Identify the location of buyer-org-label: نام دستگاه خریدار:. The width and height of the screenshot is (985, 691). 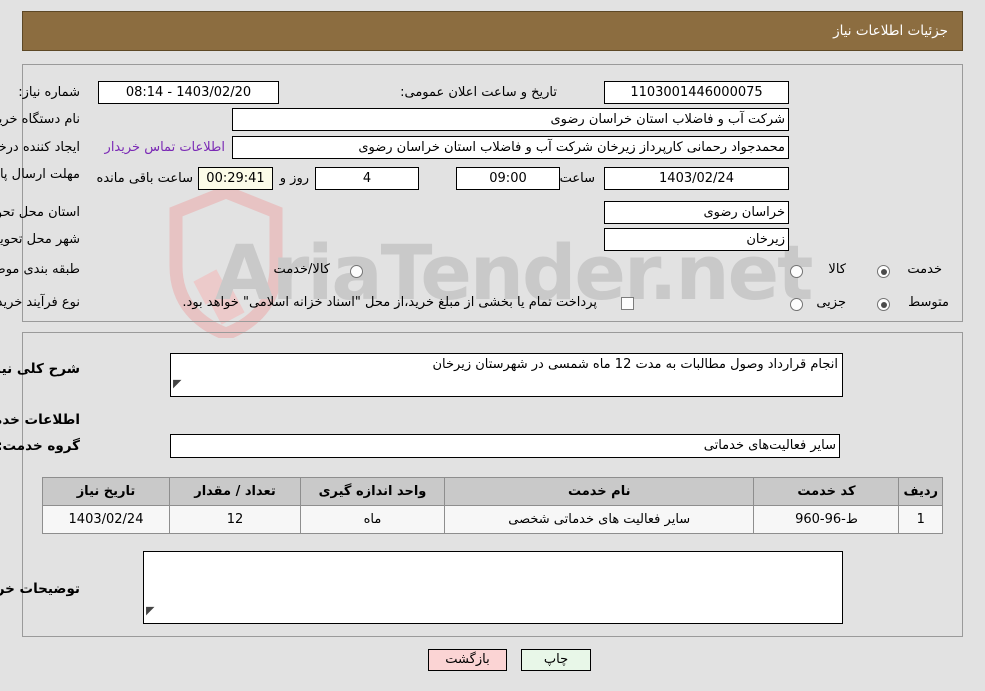
(40, 119).